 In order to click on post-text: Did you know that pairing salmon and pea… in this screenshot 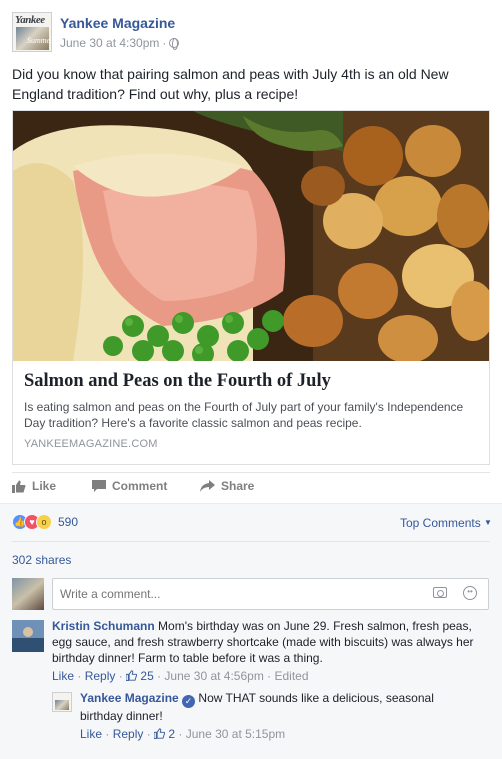, I will do `click(230, 84)`.